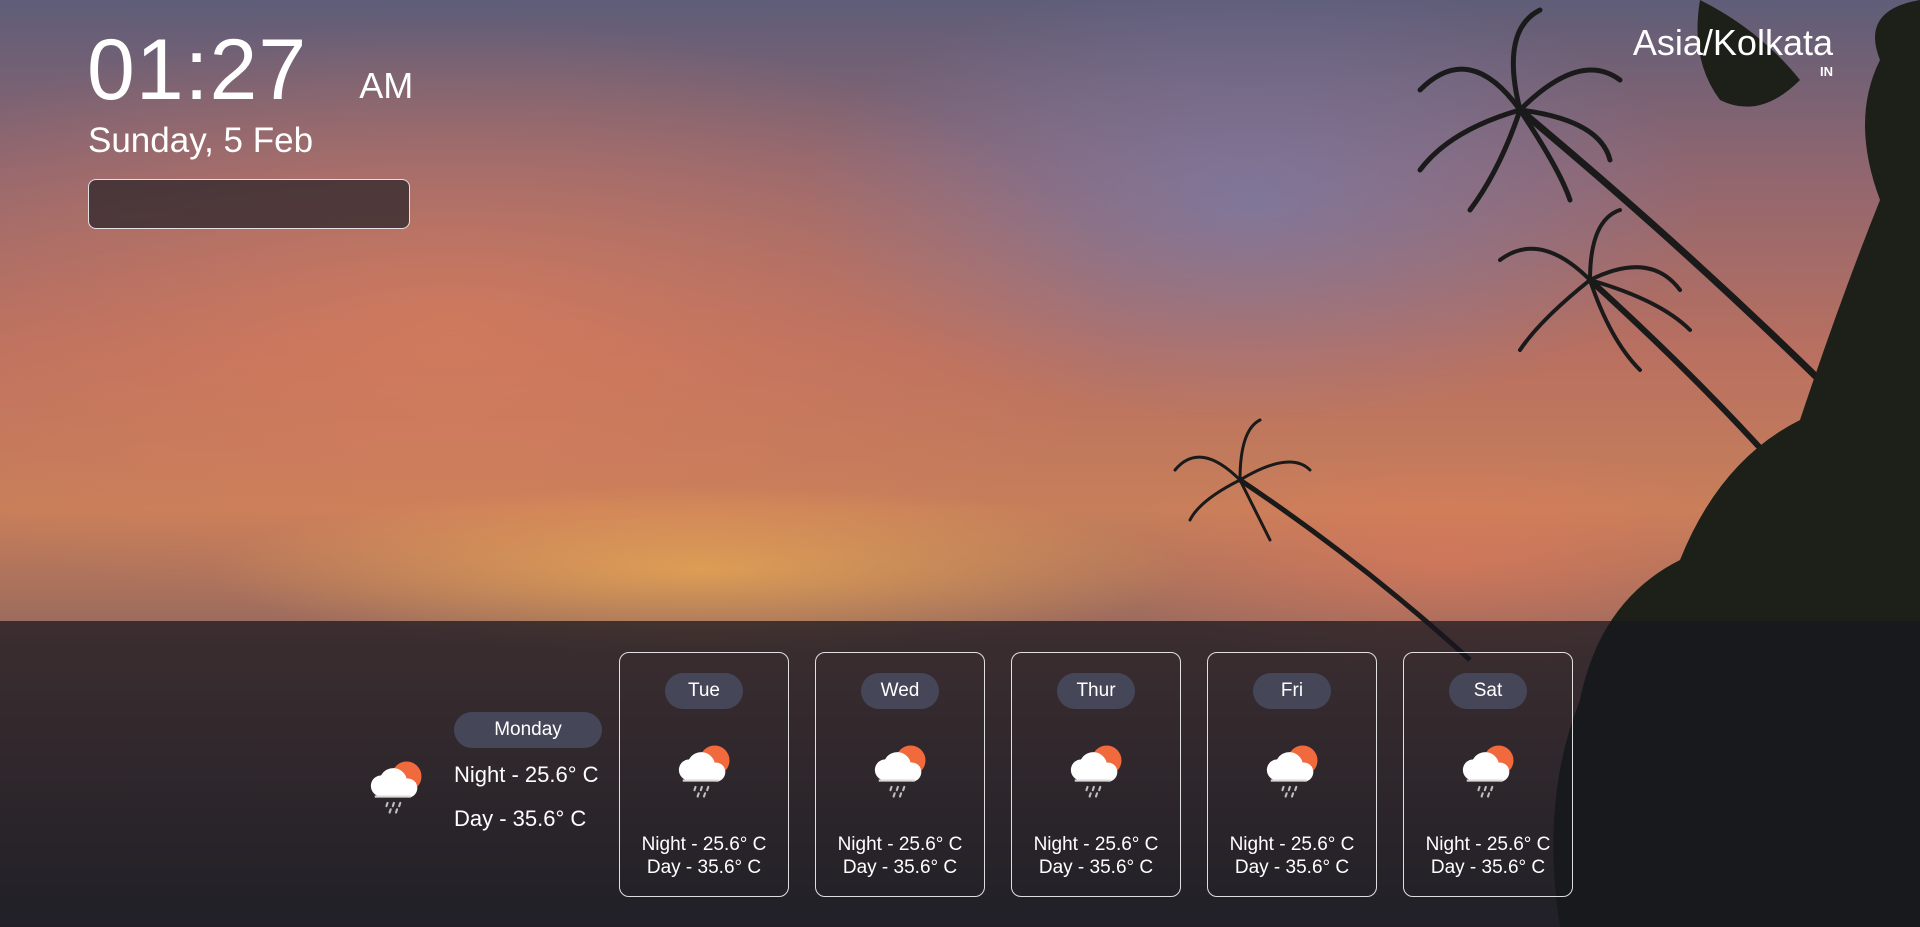 The image size is (1920, 927). I want to click on forecast-card-thur: Thur Night - 25.6° C Day - 35.6° C, so click(1096, 774).